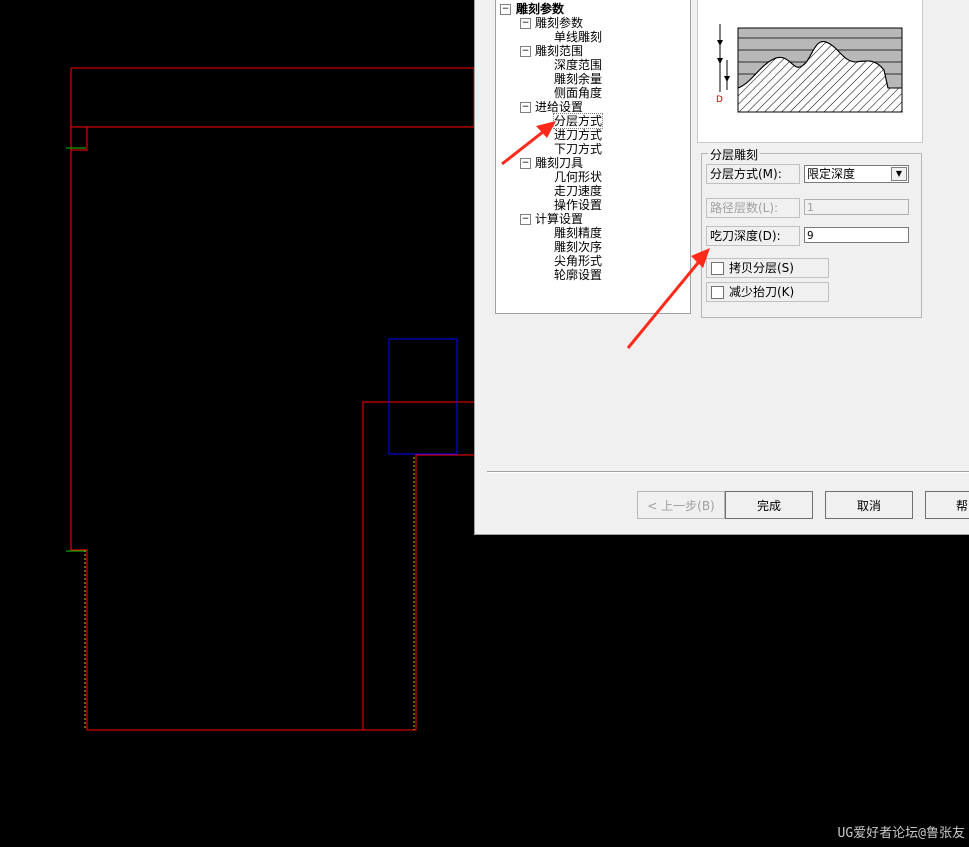  I want to click on tree-group-tool: 雕刻刀具, so click(559, 163).